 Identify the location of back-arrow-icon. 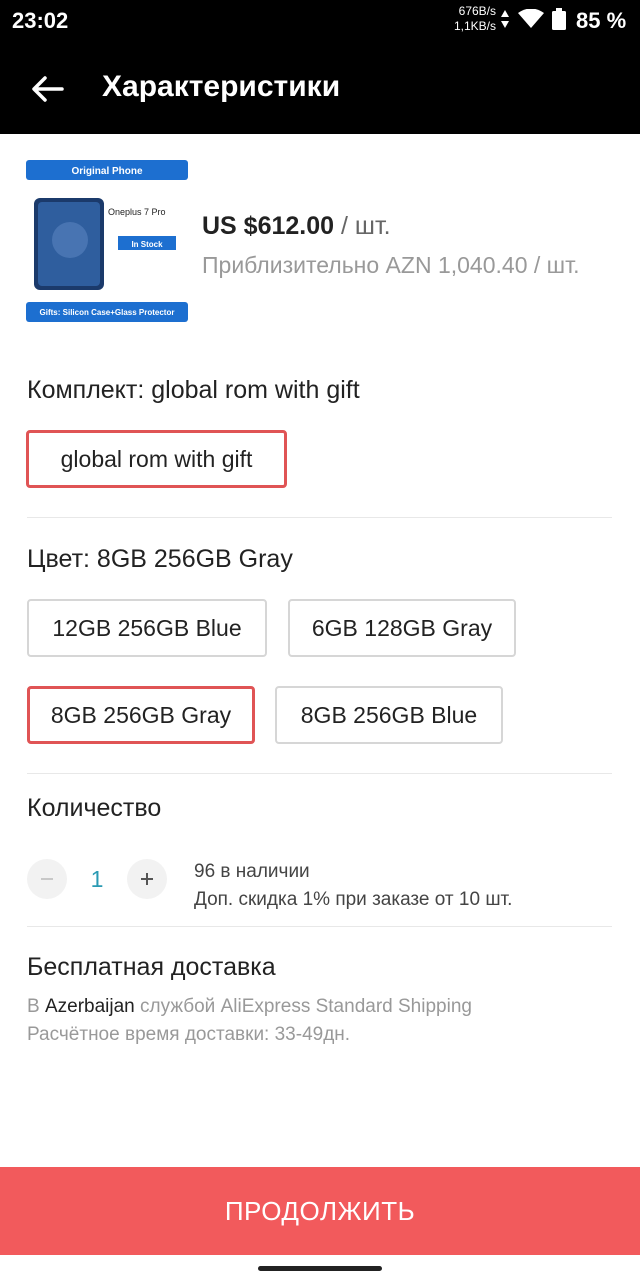
(47, 89).